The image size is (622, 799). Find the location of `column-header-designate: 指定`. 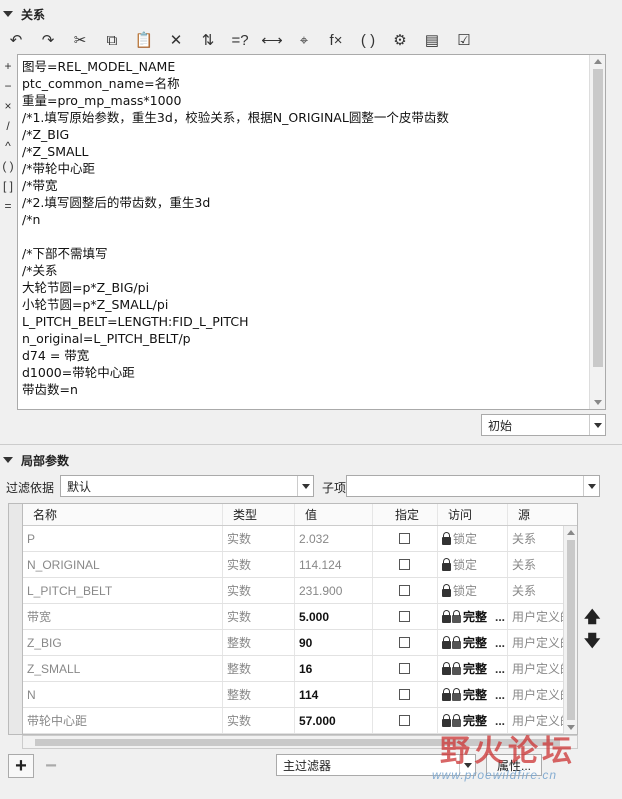

column-header-designate: 指定 is located at coordinates (405, 514).